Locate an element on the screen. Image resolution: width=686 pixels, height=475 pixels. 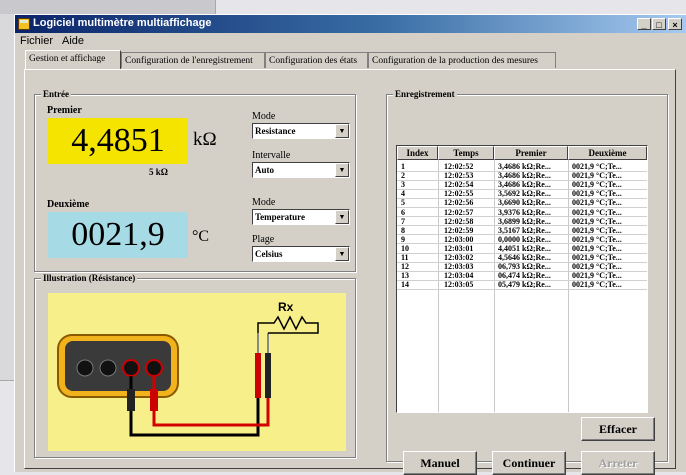
table-cell: 12:02:56 is located at coordinates (459, 203).